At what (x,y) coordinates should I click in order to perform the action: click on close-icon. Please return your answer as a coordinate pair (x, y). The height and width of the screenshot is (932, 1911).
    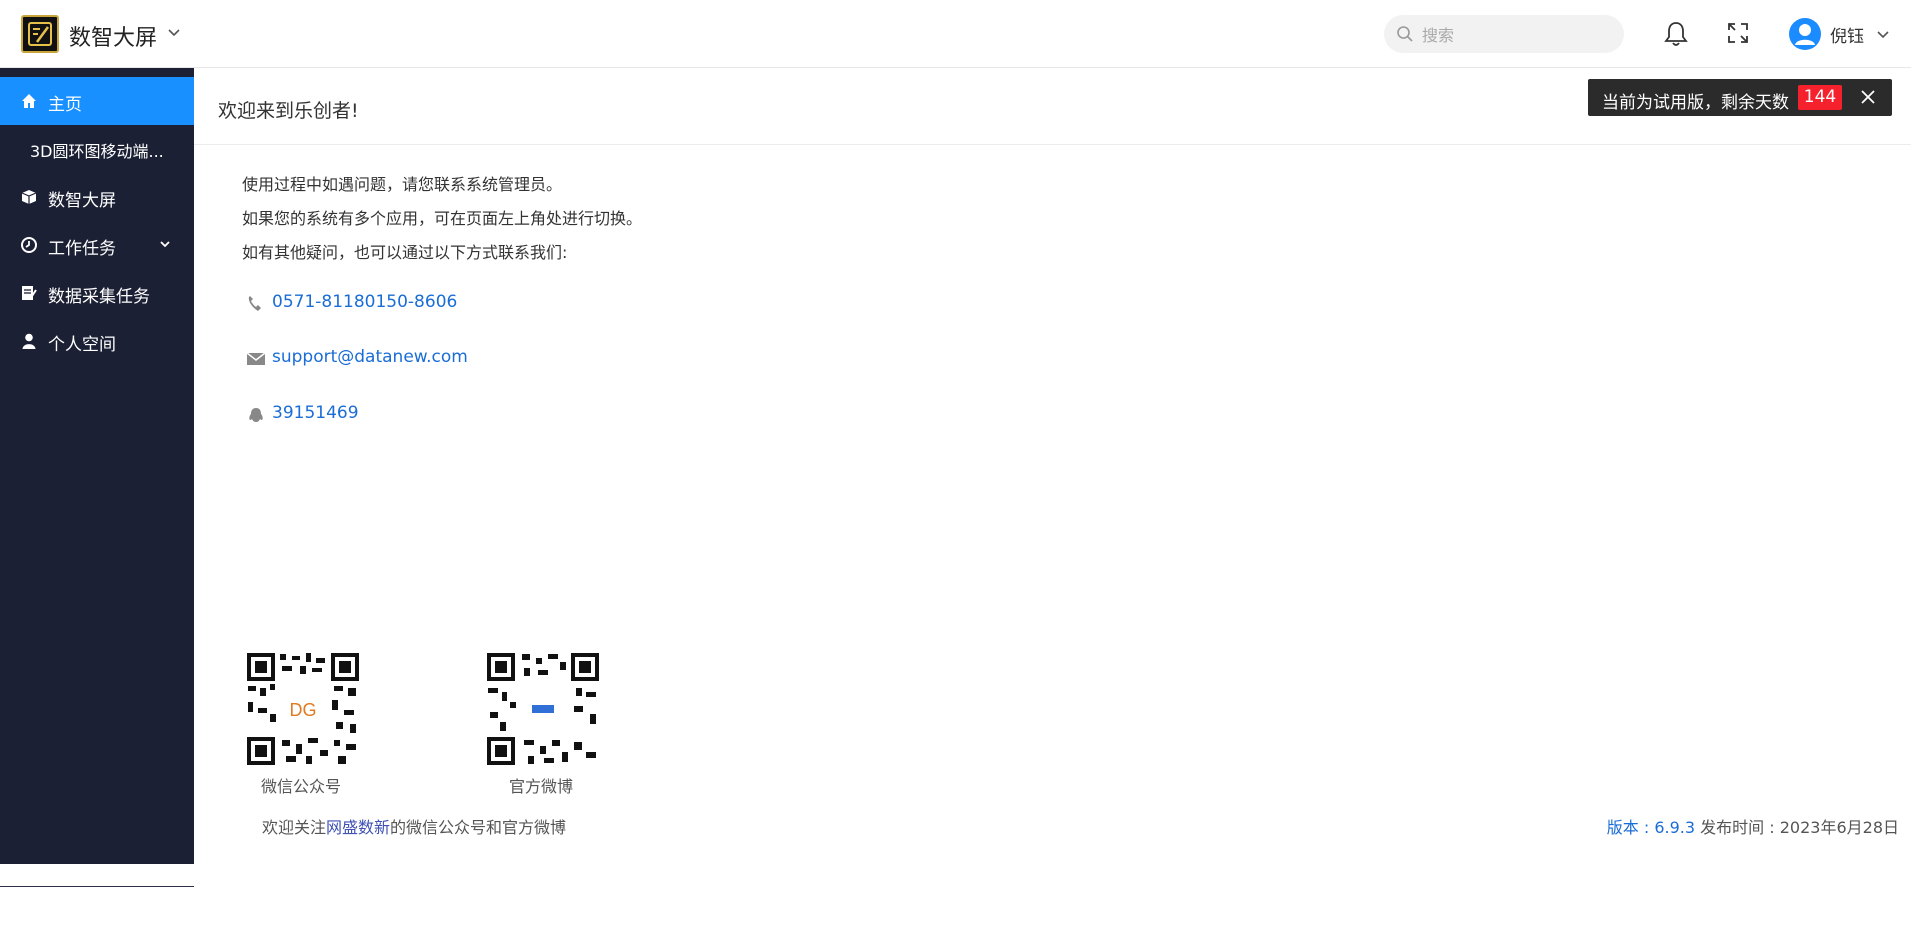
    Looking at the image, I should click on (1868, 97).